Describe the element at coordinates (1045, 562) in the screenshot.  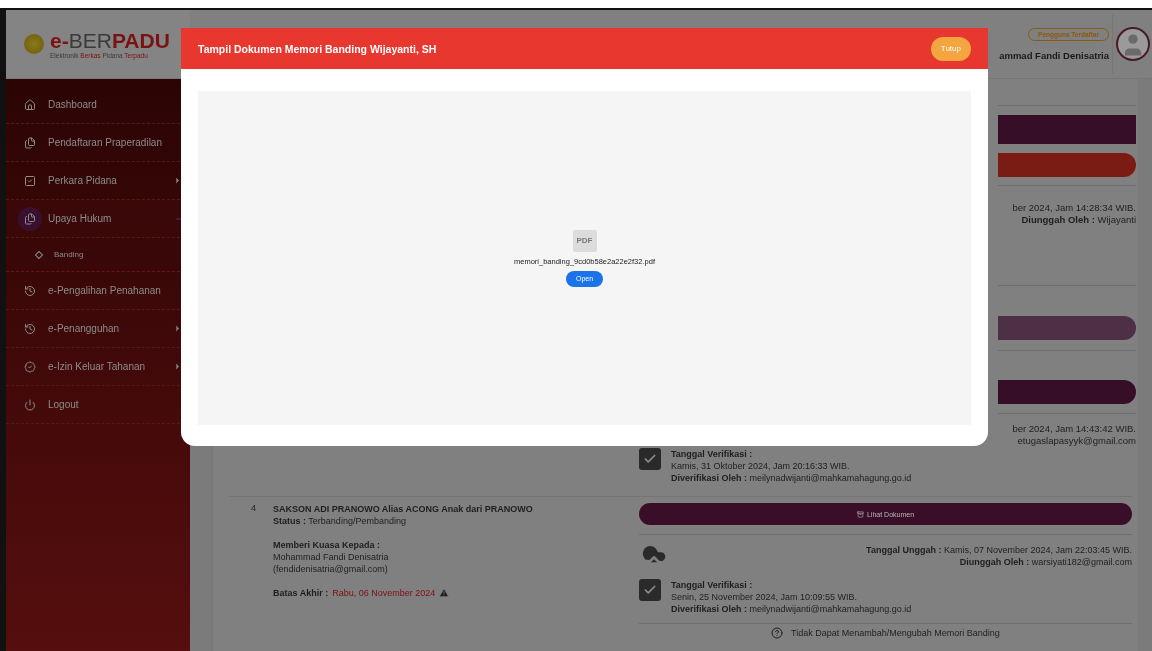
I see `uploader-text: Diunggah Oleh : warsiyati182@gmail.com` at that location.